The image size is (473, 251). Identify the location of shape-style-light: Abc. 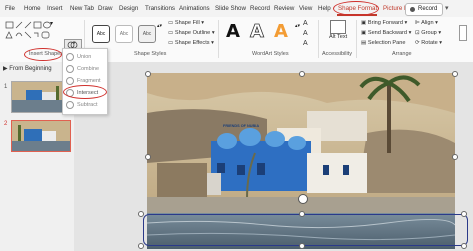
(124, 34).